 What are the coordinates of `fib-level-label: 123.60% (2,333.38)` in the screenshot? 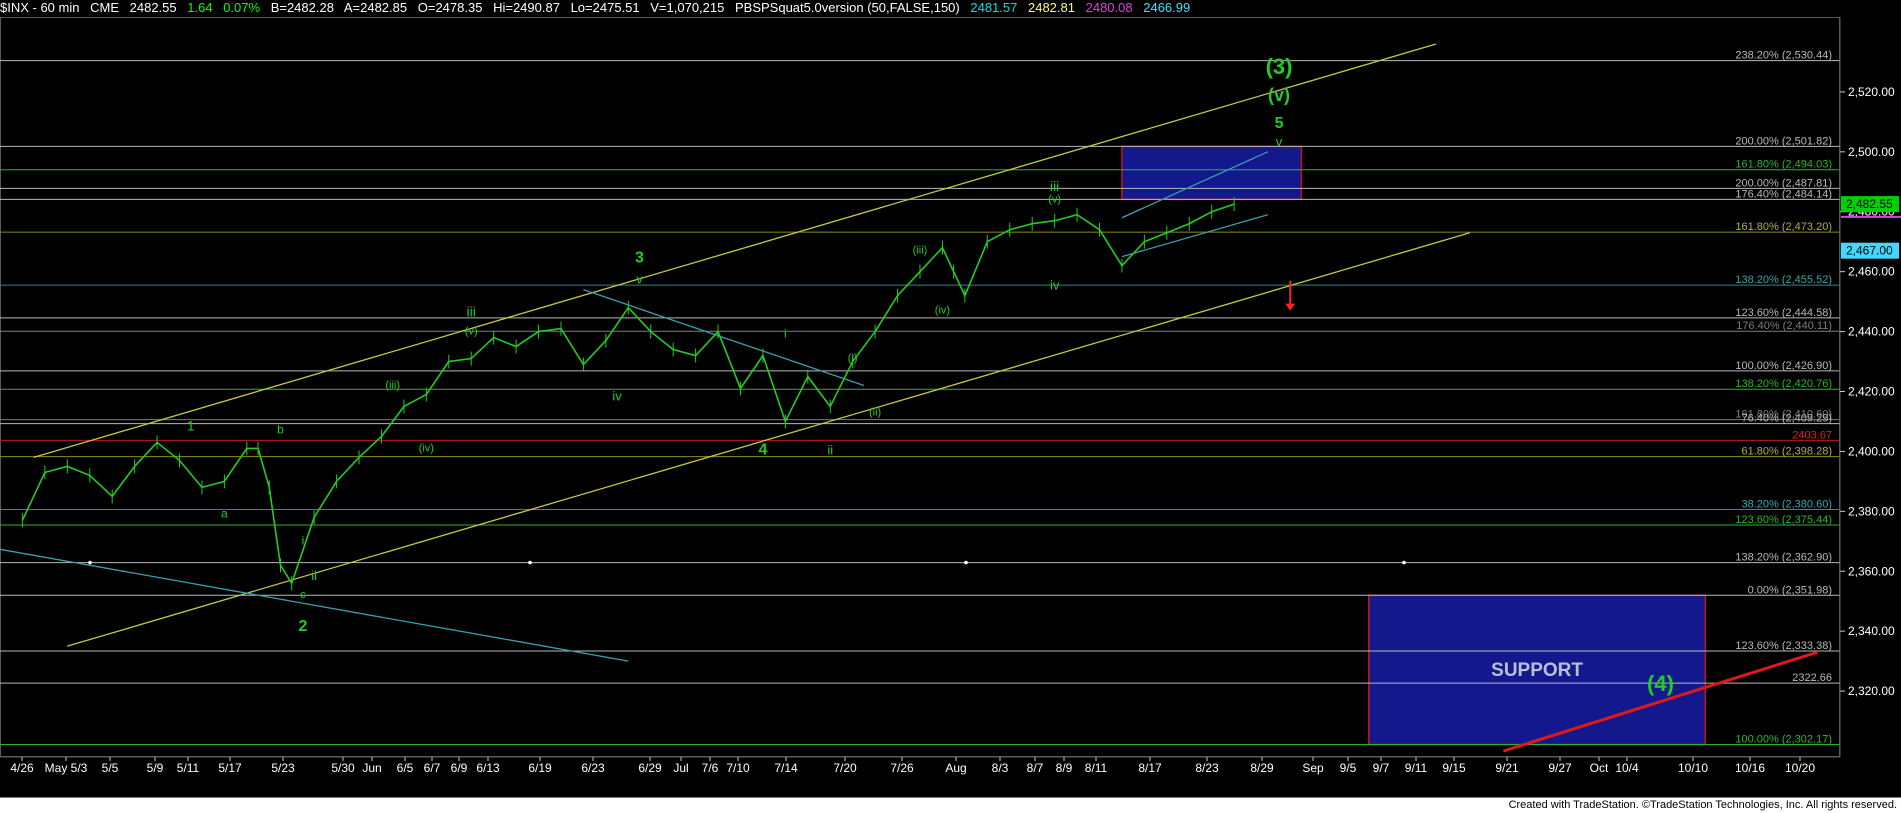 It's located at (1783, 646).